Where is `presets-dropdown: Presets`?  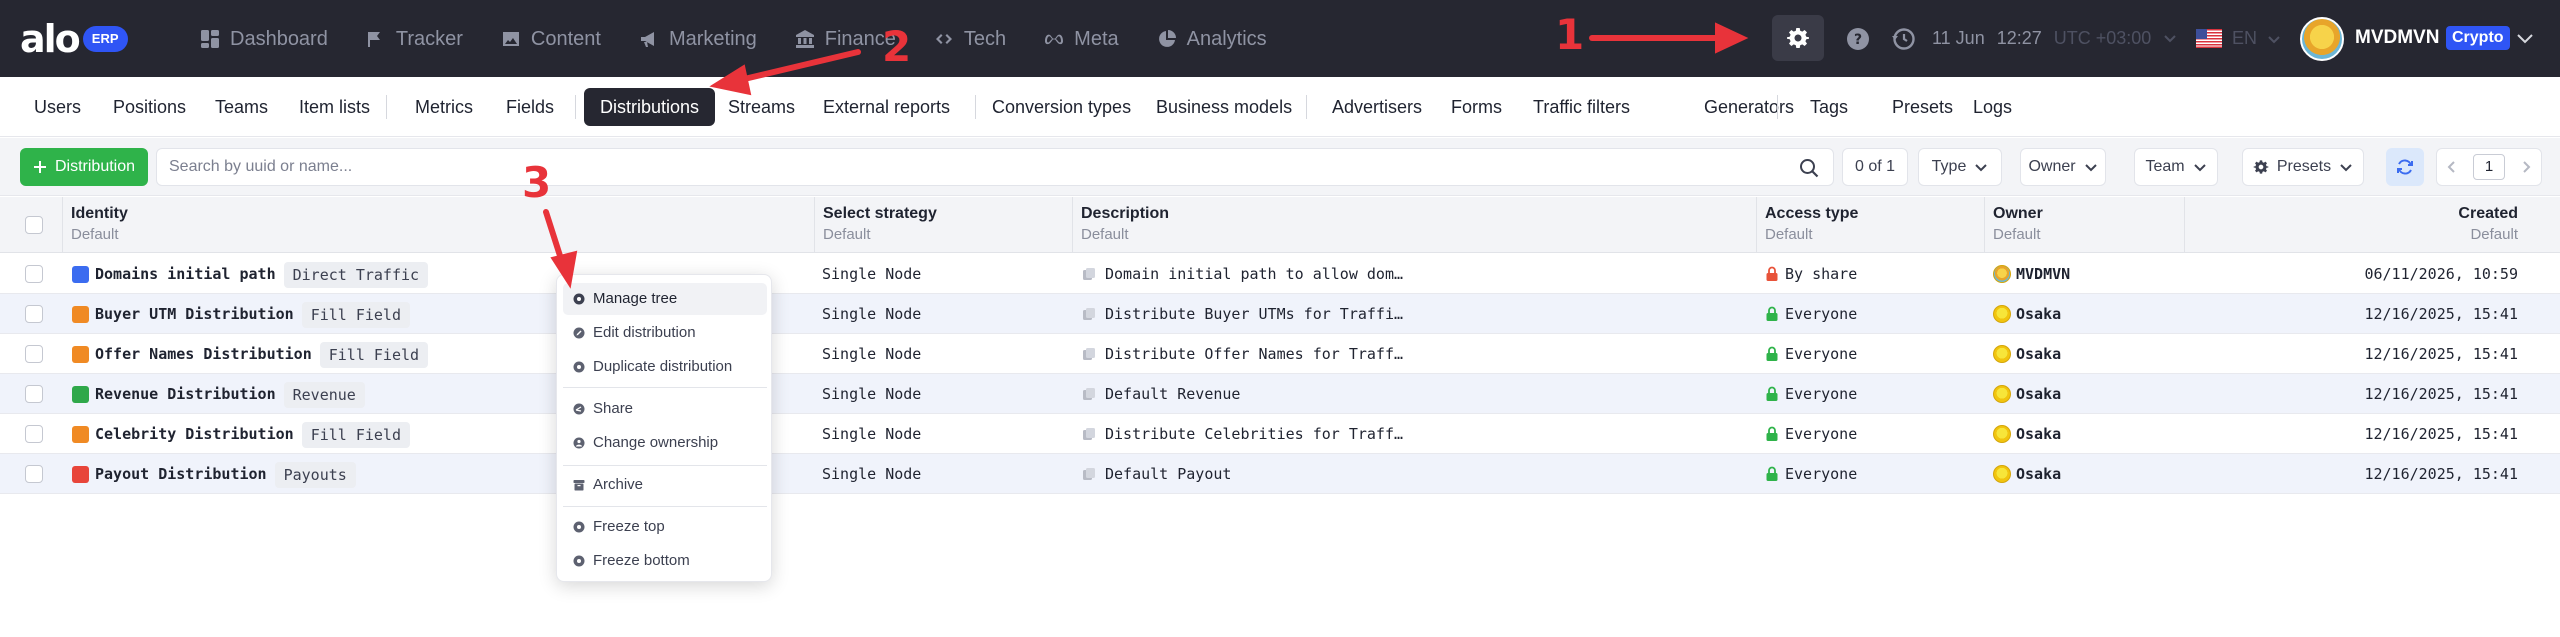
presets-dropdown: Presets is located at coordinates (2303, 167).